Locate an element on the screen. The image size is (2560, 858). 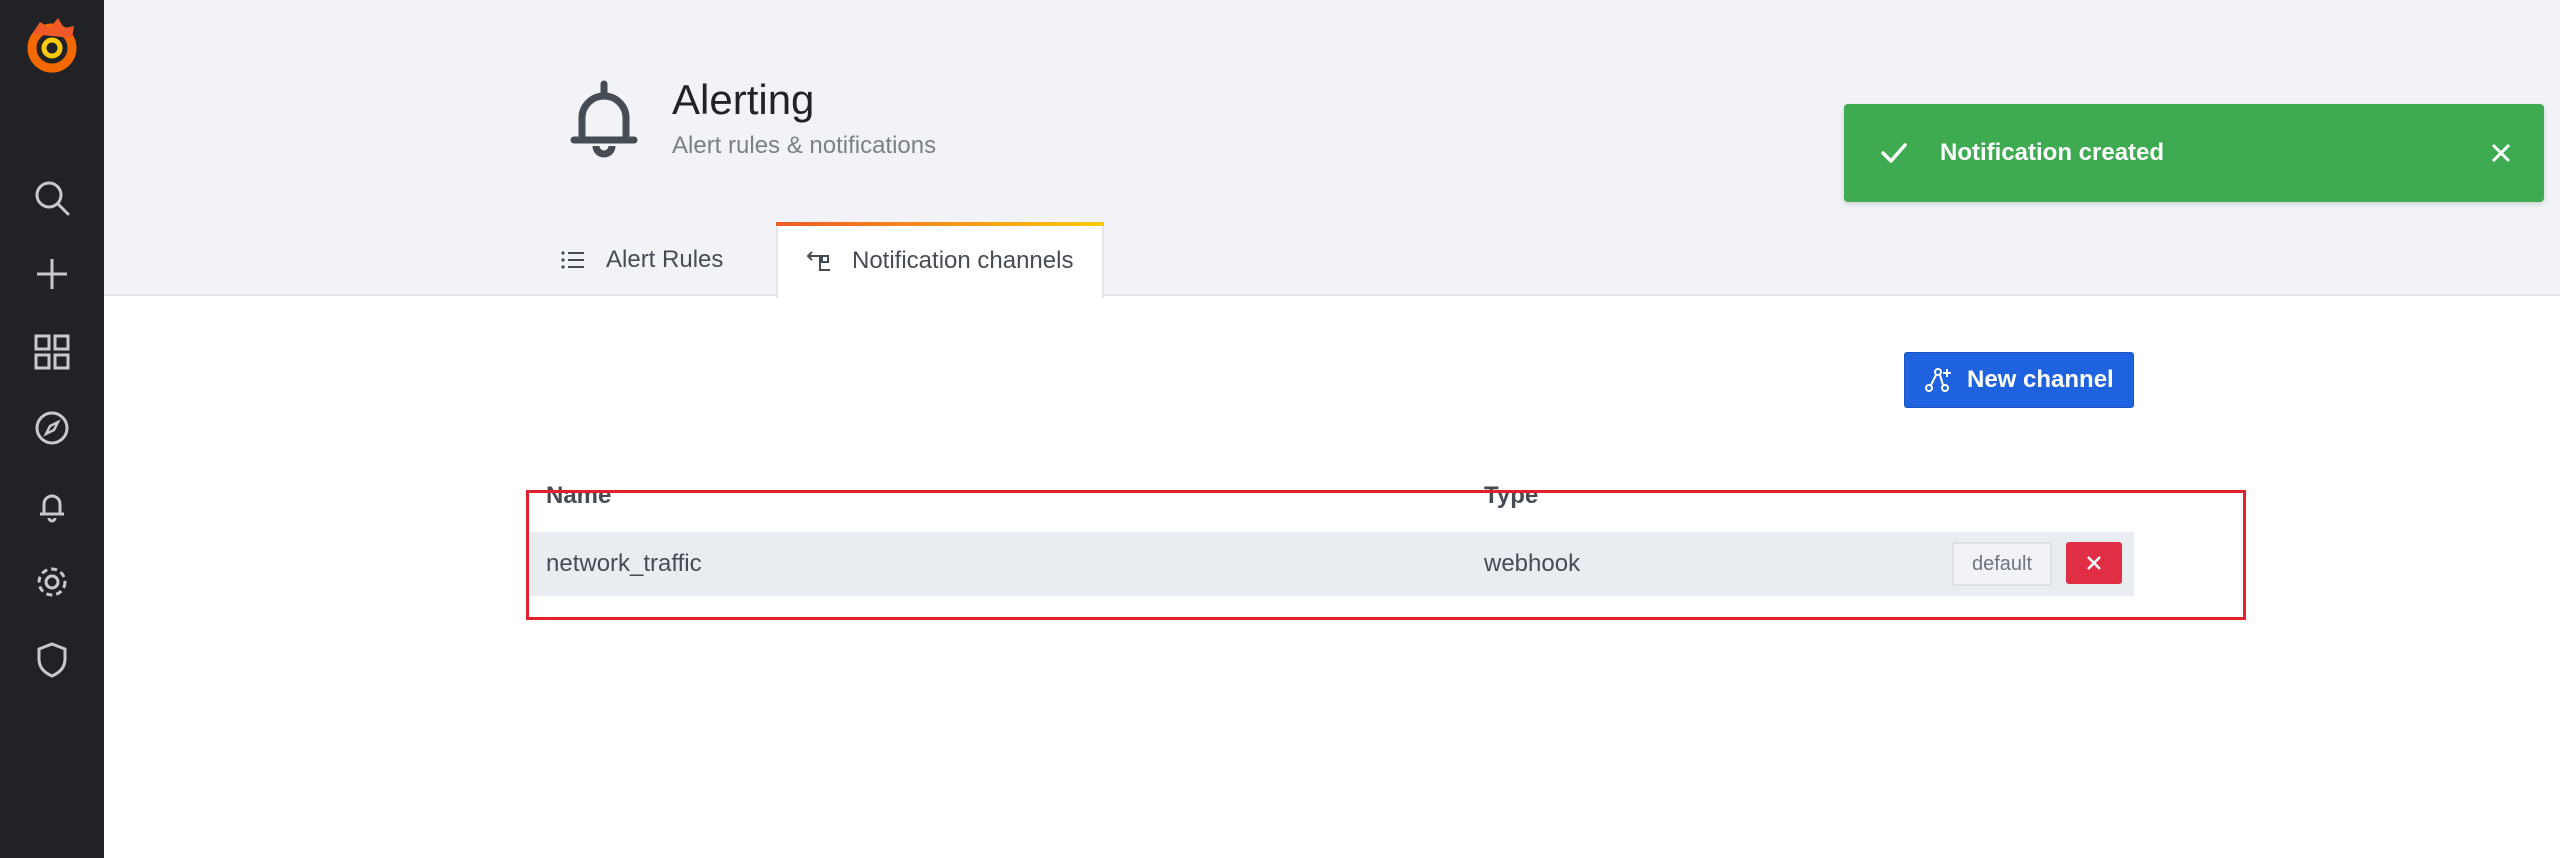
bell-icon is located at coordinates (604, 120).